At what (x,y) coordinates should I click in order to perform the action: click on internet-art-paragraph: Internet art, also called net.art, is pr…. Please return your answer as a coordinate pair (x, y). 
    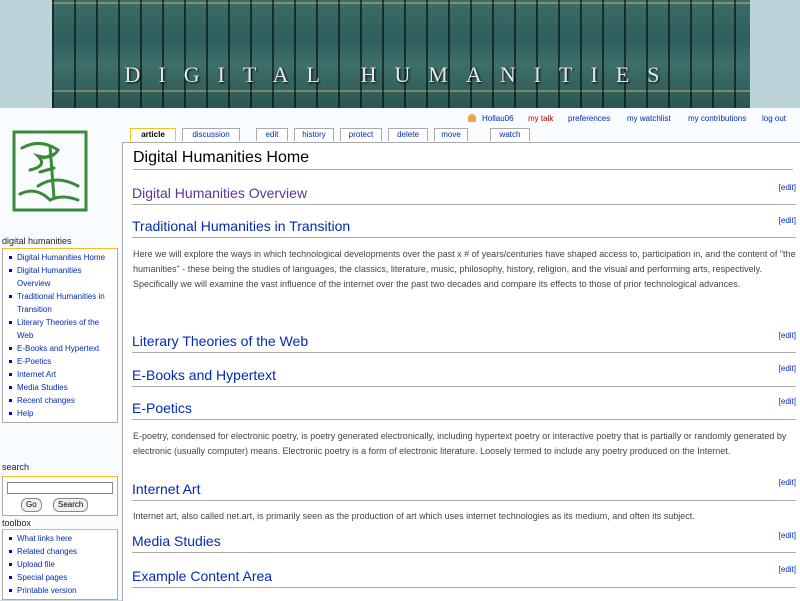
    Looking at the image, I should click on (414, 516).